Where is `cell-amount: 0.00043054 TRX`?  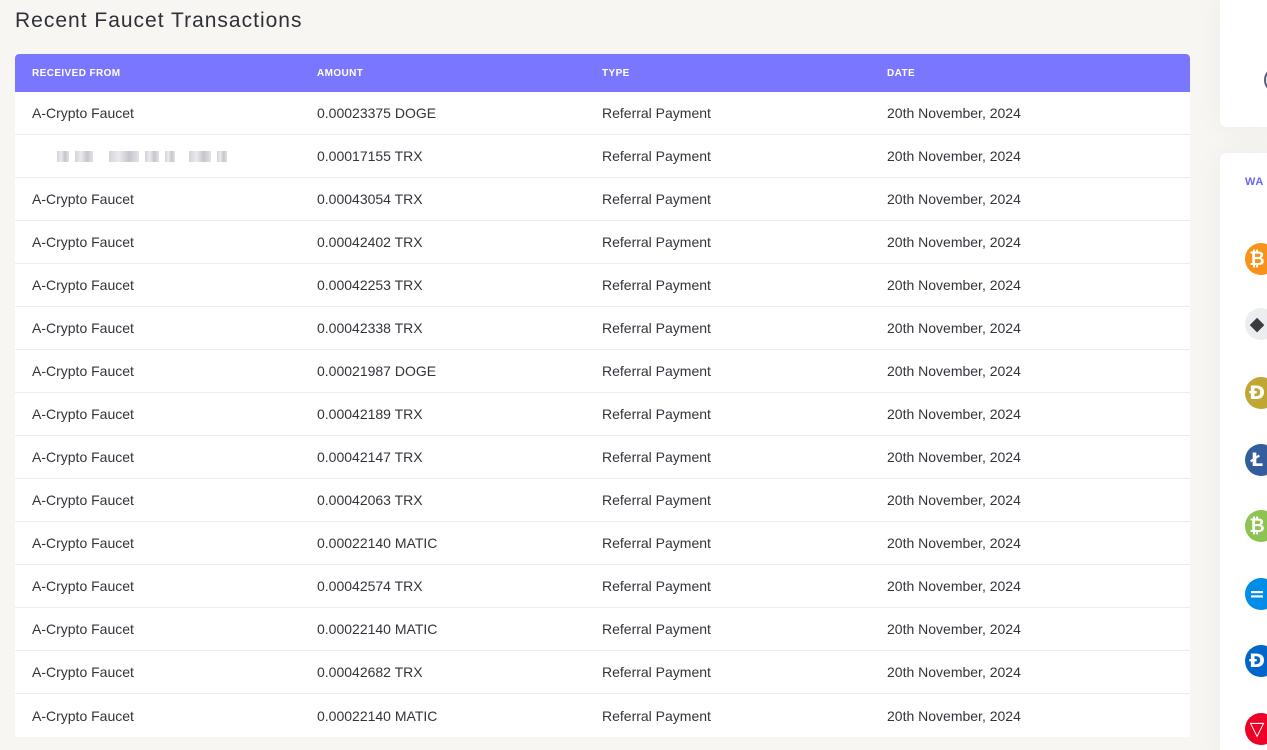 cell-amount: 0.00043054 TRX is located at coordinates (370, 199).